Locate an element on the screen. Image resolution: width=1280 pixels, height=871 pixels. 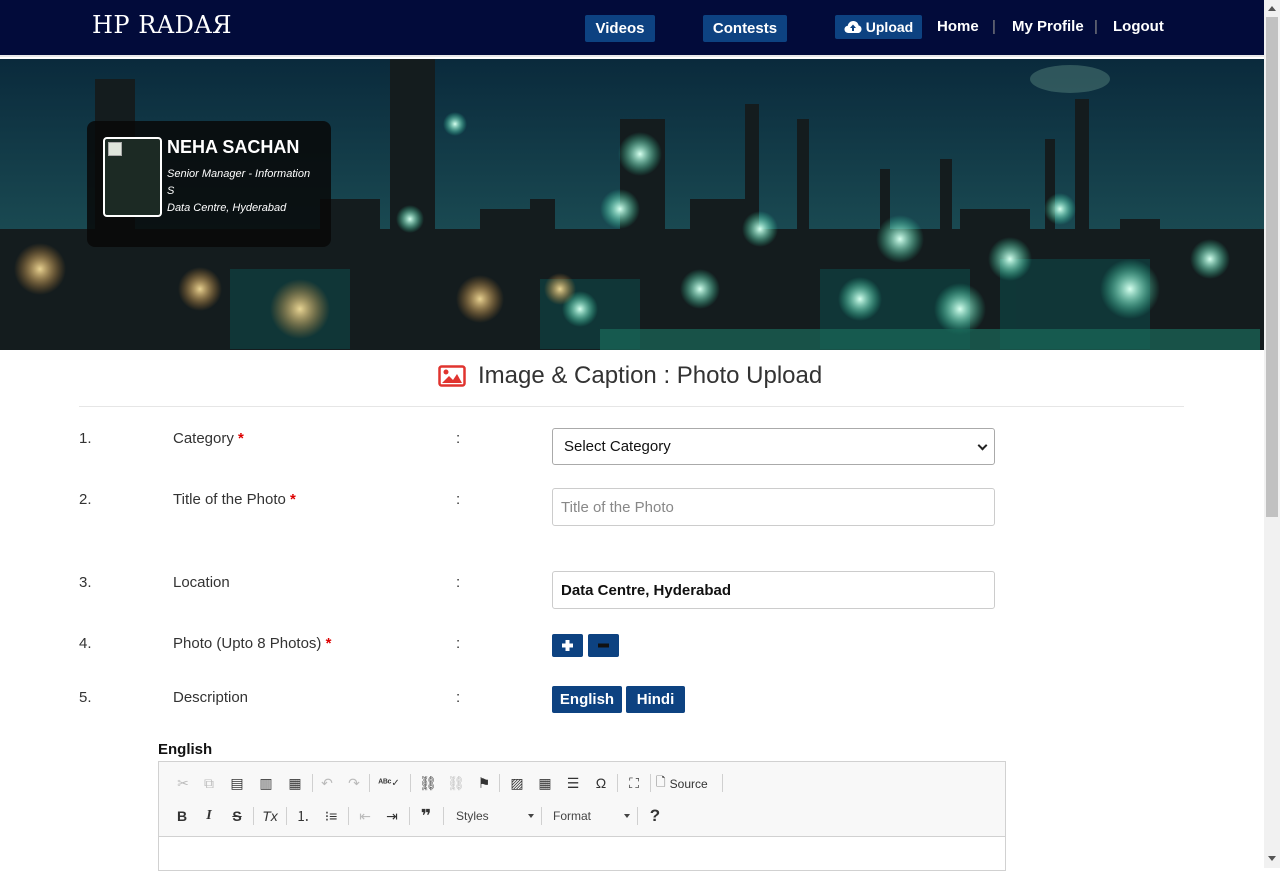
horizontal-line-icon: ☰ is located at coordinates (573, 783).